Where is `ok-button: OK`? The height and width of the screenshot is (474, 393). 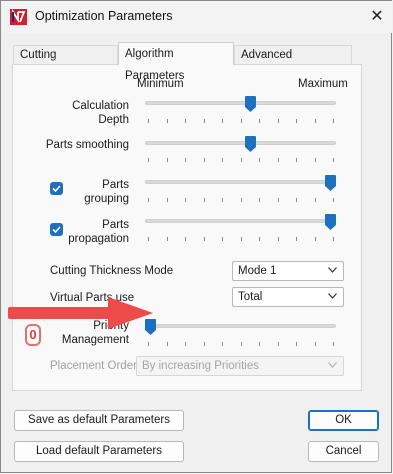 ok-button: OK is located at coordinates (343, 420).